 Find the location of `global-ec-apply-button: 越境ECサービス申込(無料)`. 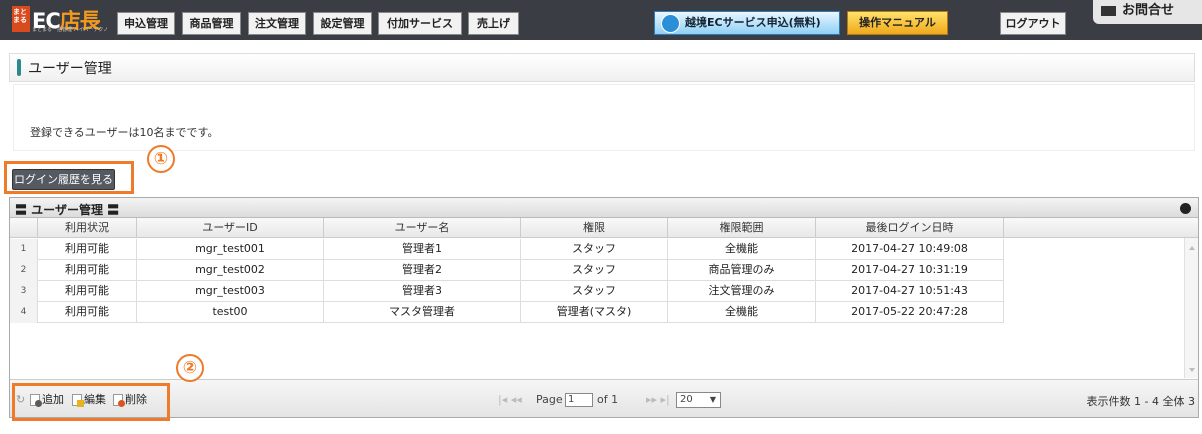

global-ec-apply-button: 越境ECサービス申込(無料) is located at coordinates (747, 23).